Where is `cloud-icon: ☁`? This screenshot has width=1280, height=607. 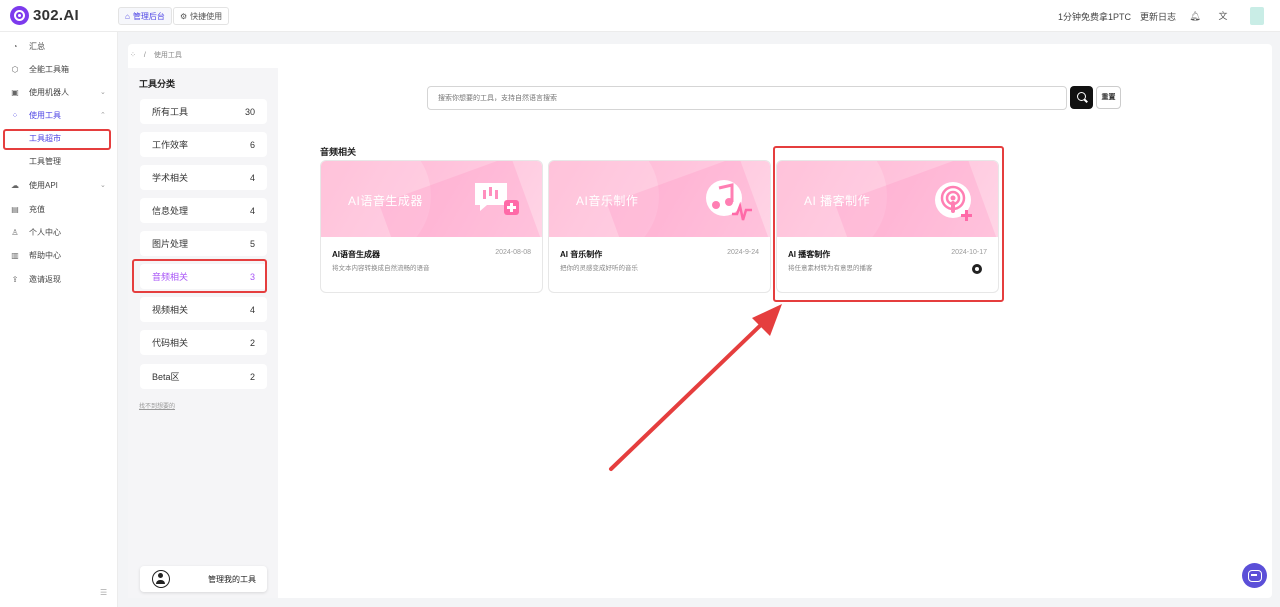
cloud-icon: ☁ is located at coordinates (15, 185).